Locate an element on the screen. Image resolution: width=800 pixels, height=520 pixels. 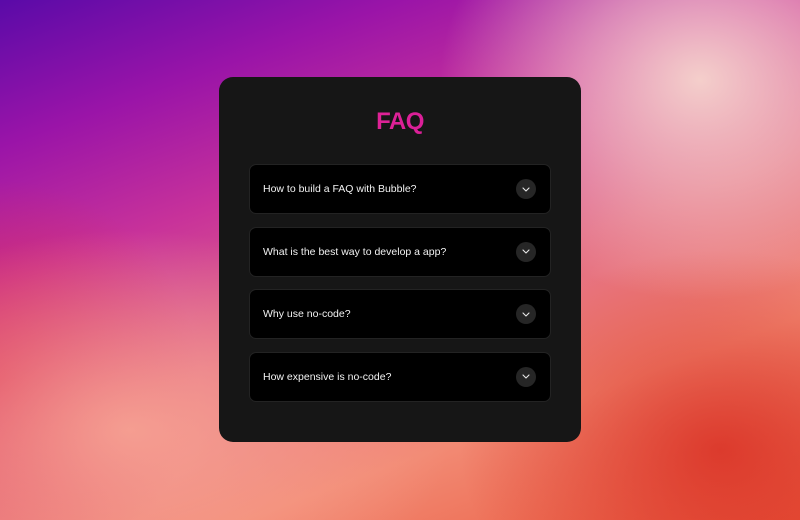
faq-question: How to build a FAQ with Bubble? is located at coordinates (340, 189).